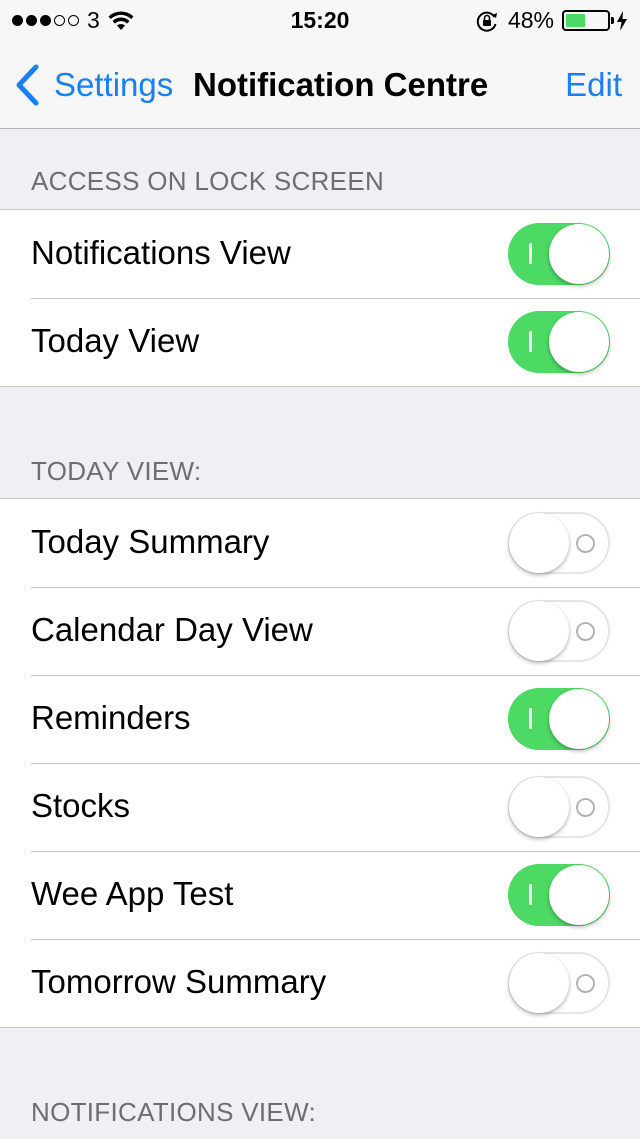 This screenshot has width=640, height=1139. What do you see at coordinates (530, 20) in the screenshot?
I see `battery-percent: 48%` at bounding box center [530, 20].